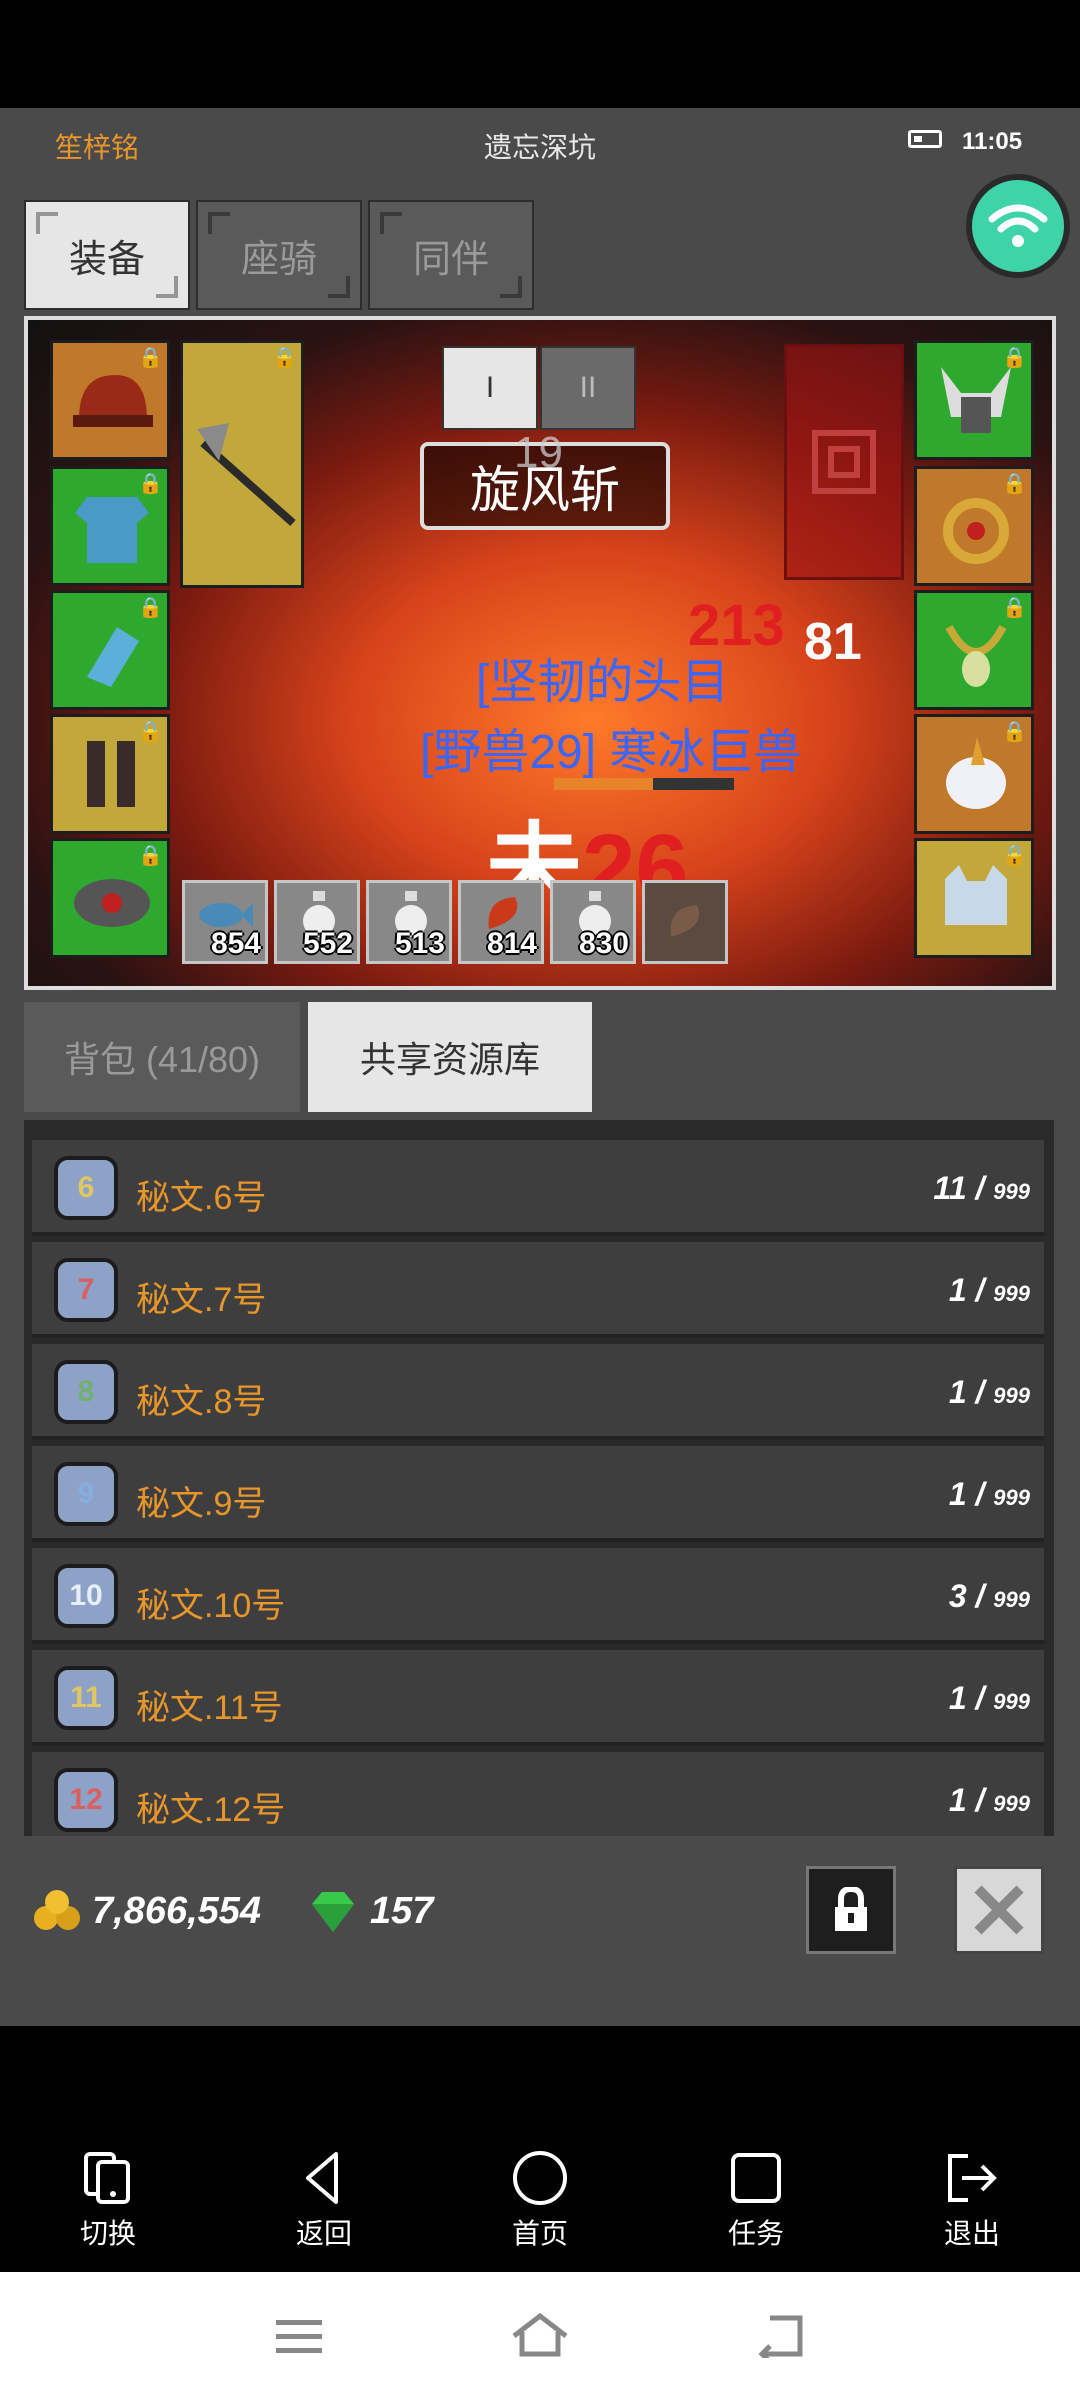  I want to click on page-button-1: I, so click(490, 388).